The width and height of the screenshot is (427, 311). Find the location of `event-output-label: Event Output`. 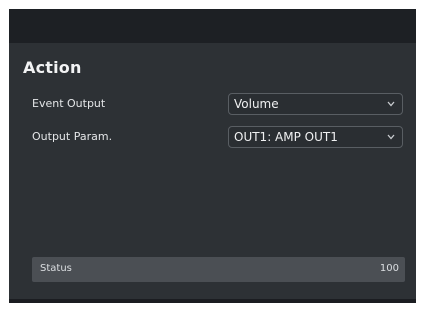

event-output-label: Event Output is located at coordinates (69, 103).